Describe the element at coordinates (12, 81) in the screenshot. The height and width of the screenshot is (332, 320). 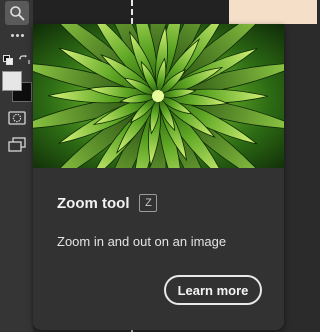
I see `foreground-color-swatch` at that location.